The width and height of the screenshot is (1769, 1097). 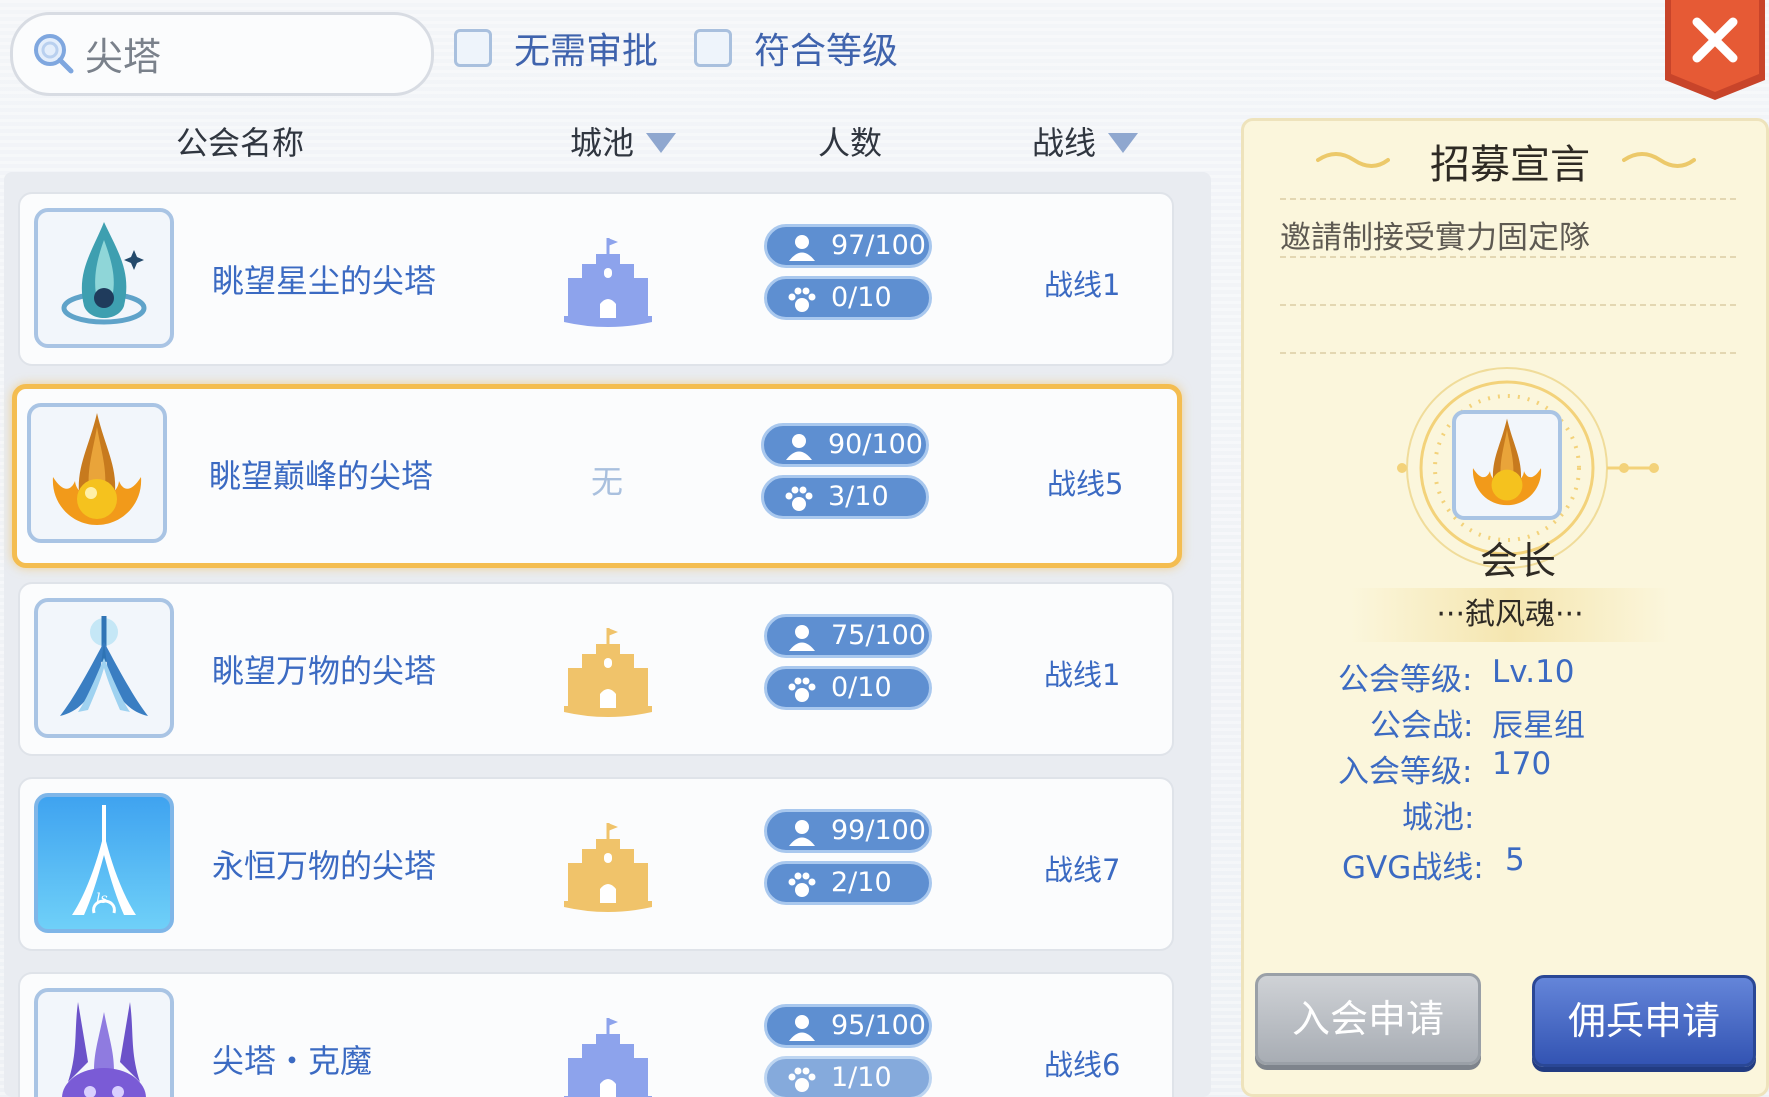 I want to click on search-input, so click(x=245, y=53).